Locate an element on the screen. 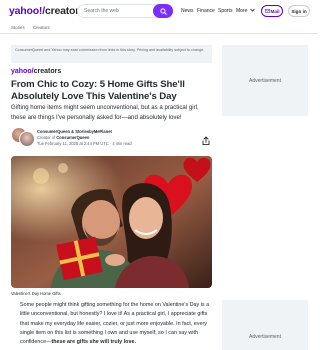 The image size is (320, 350). share-icon is located at coordinates (206, 141).